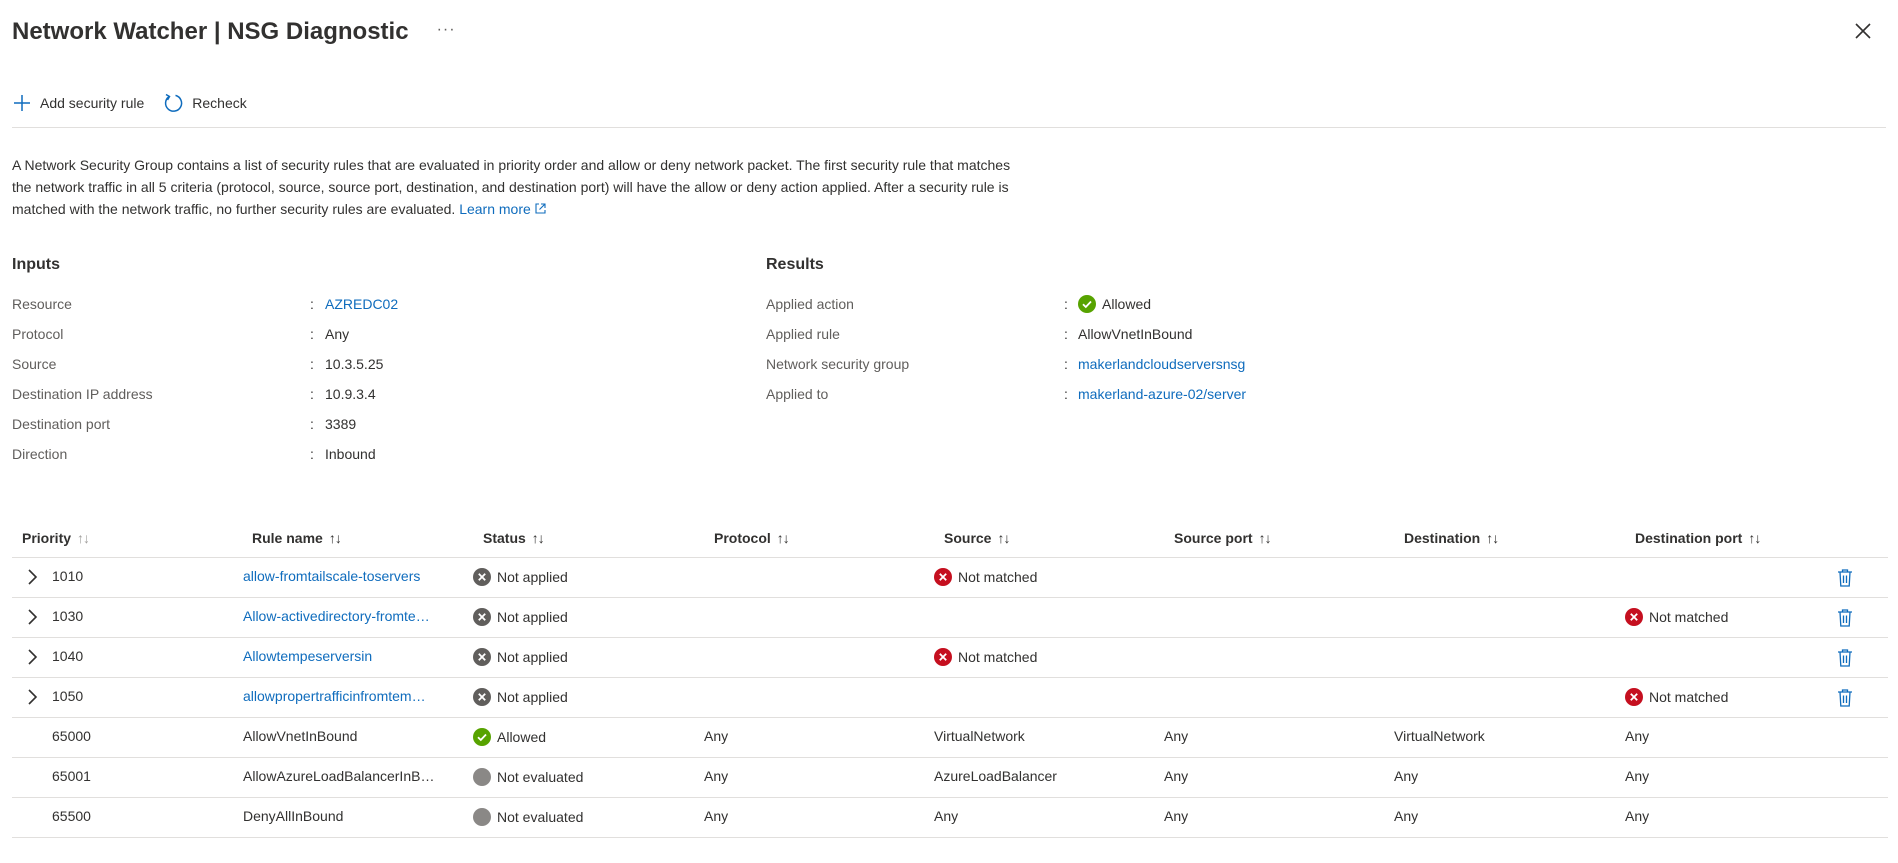  I want to click on input-value: 3389, so click(341, 424).